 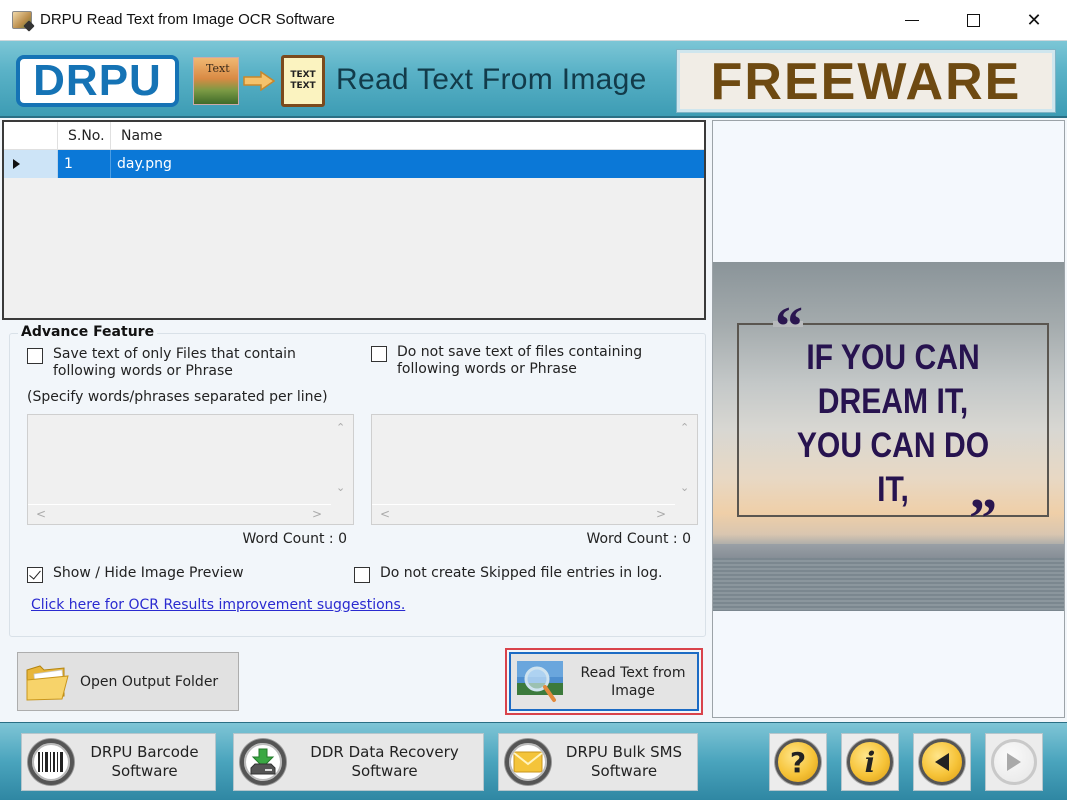 What do you see at coordinates (633, 672) in the screenshot?
I see `read-text-line1: Read Text from` at bounding box center [633, 672].